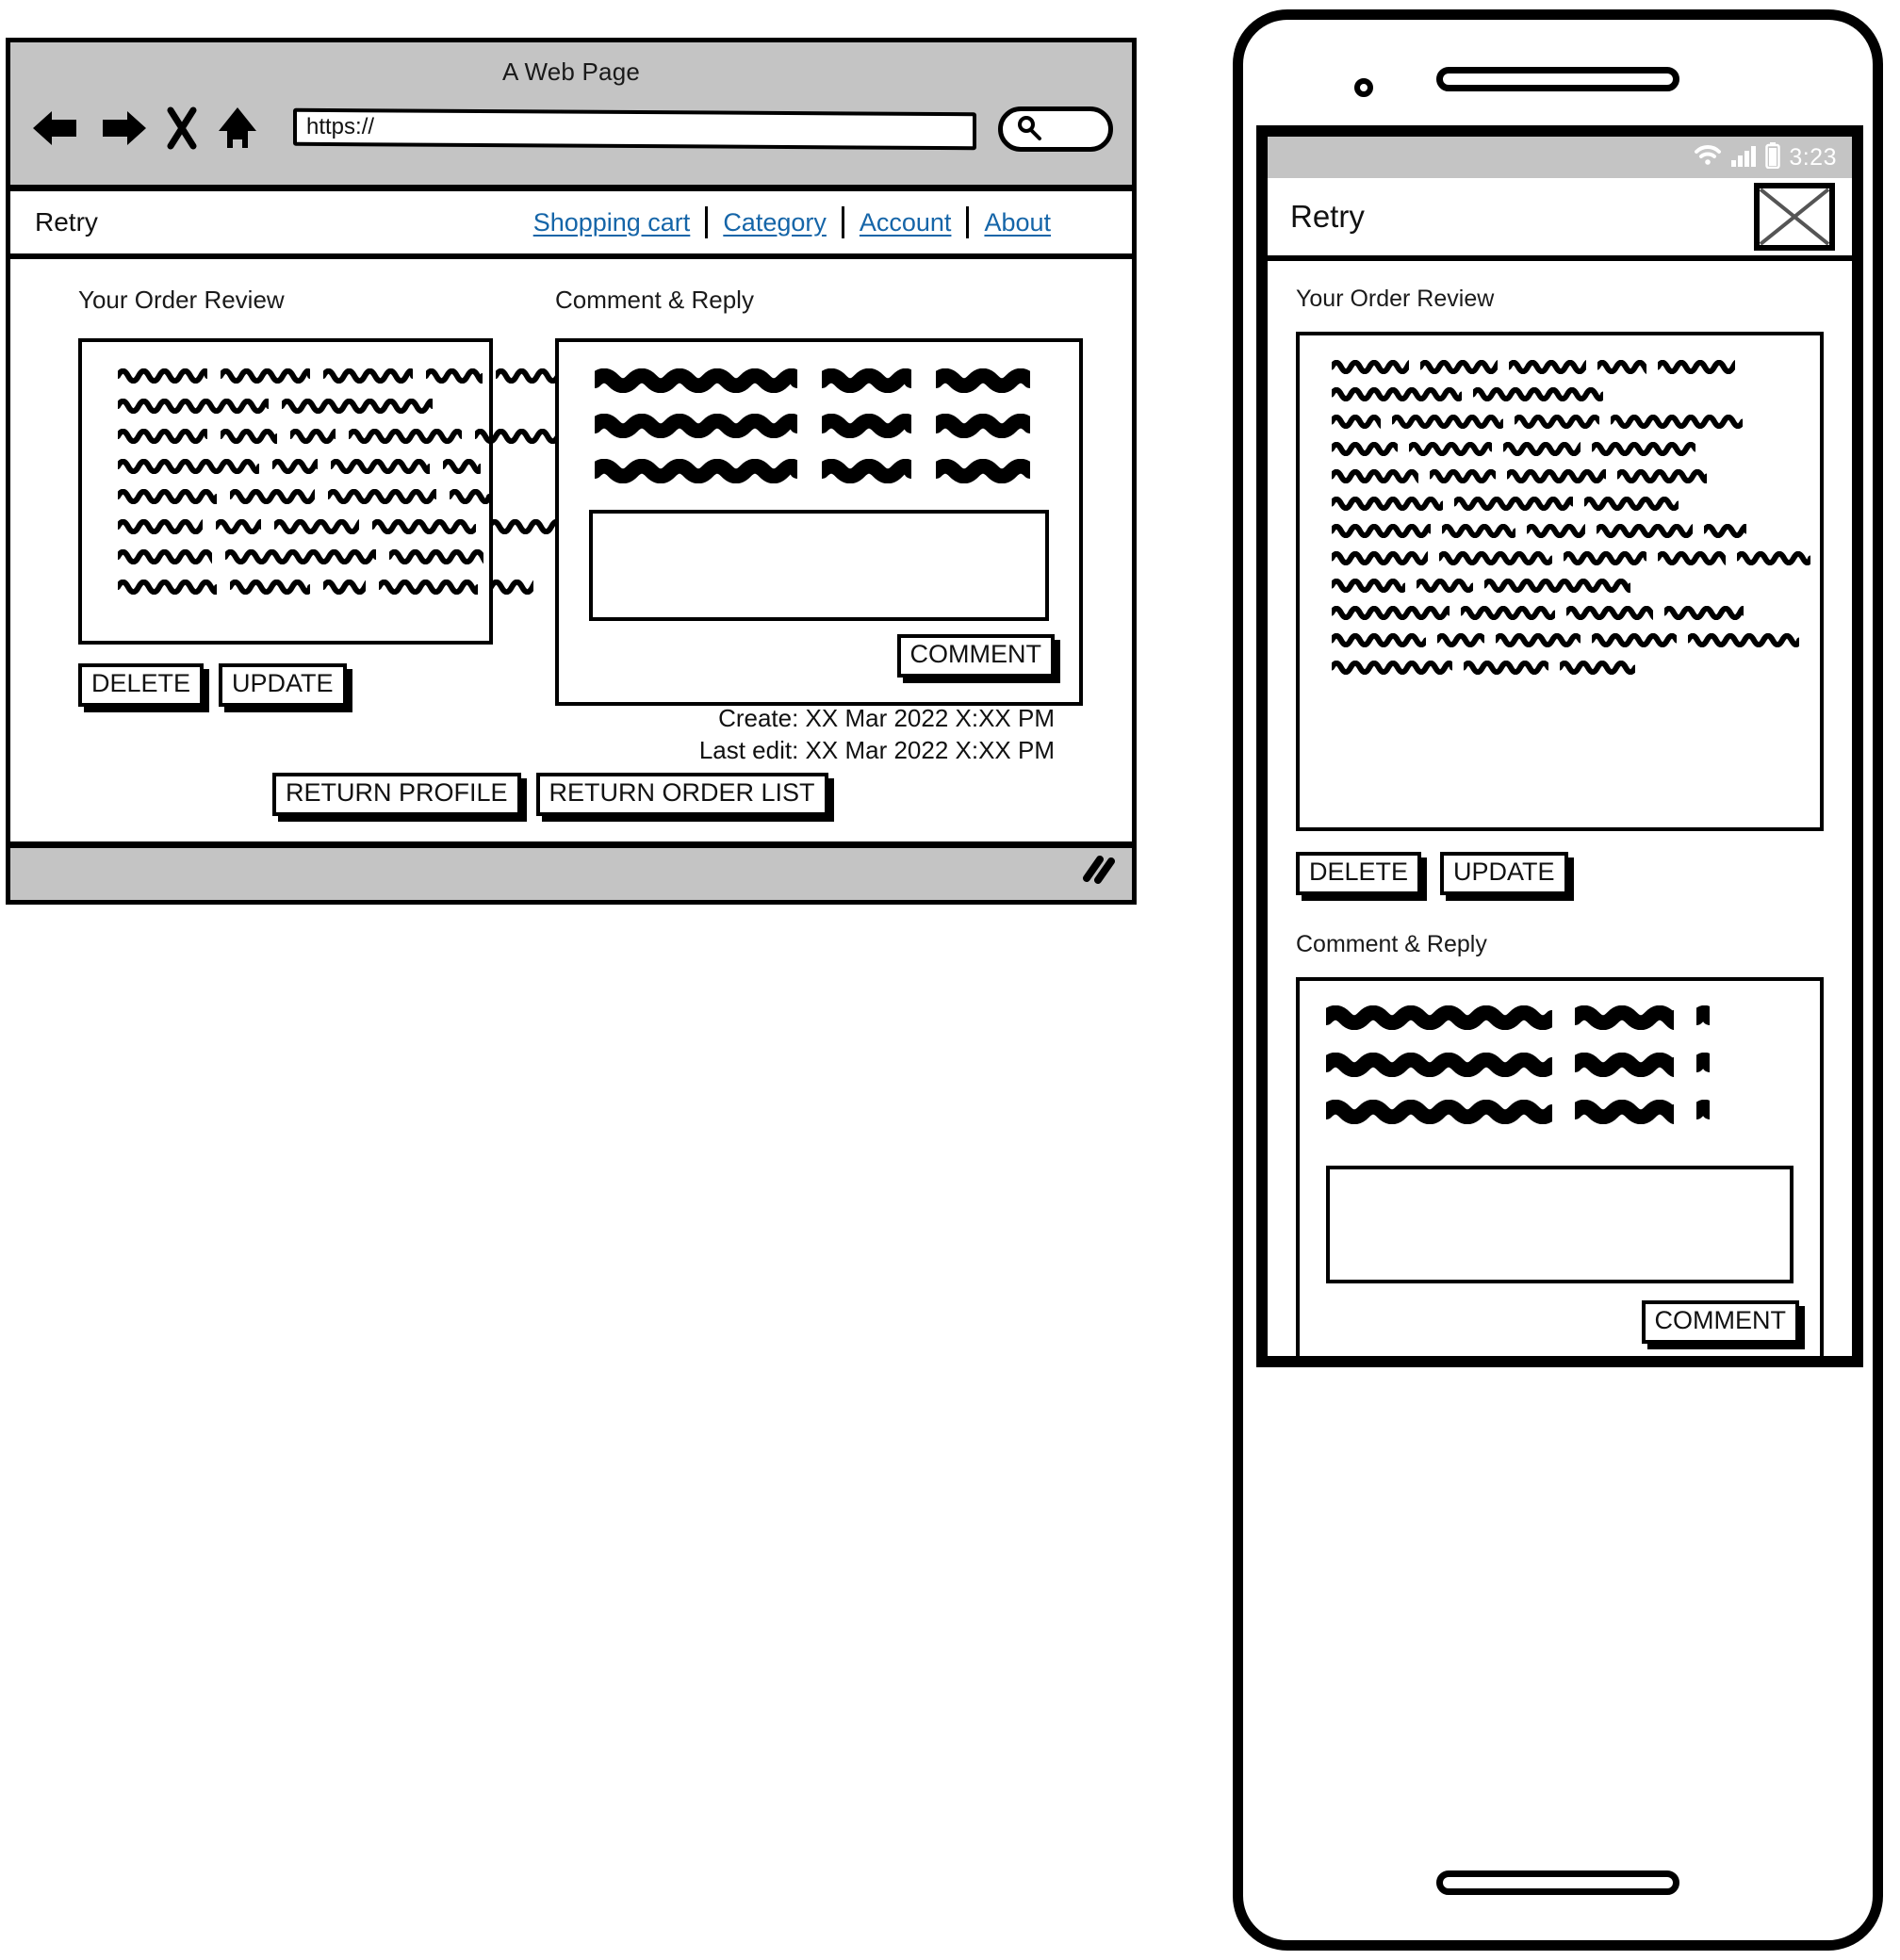 This screenshot has height=1960, width=1900. Describe the element at coordinates (976, 656) in the screenshot. I see `comment-button: COMMENT` at that location.